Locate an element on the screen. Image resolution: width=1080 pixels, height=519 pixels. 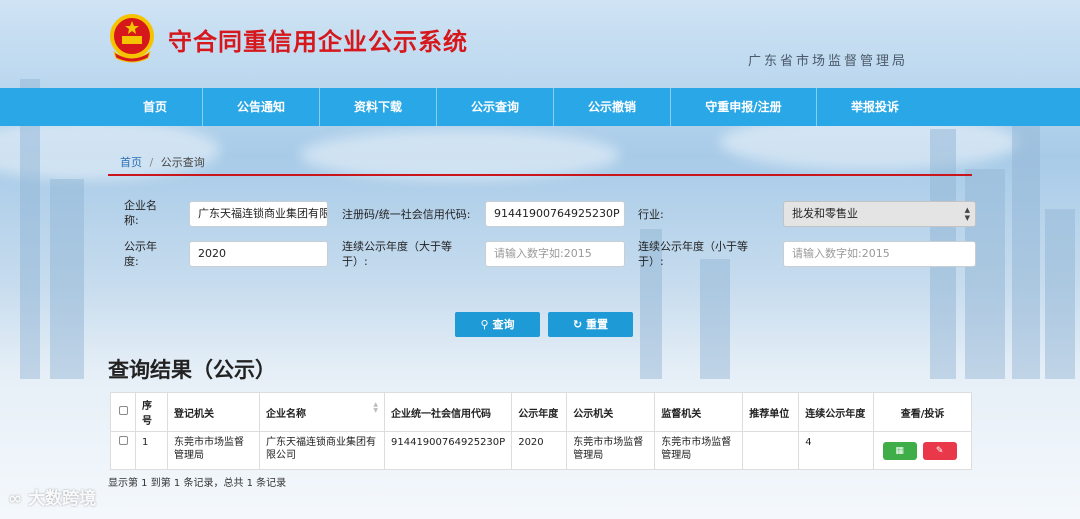
sort-icon: ▲ ▼ is located at coordinates (375, 407).